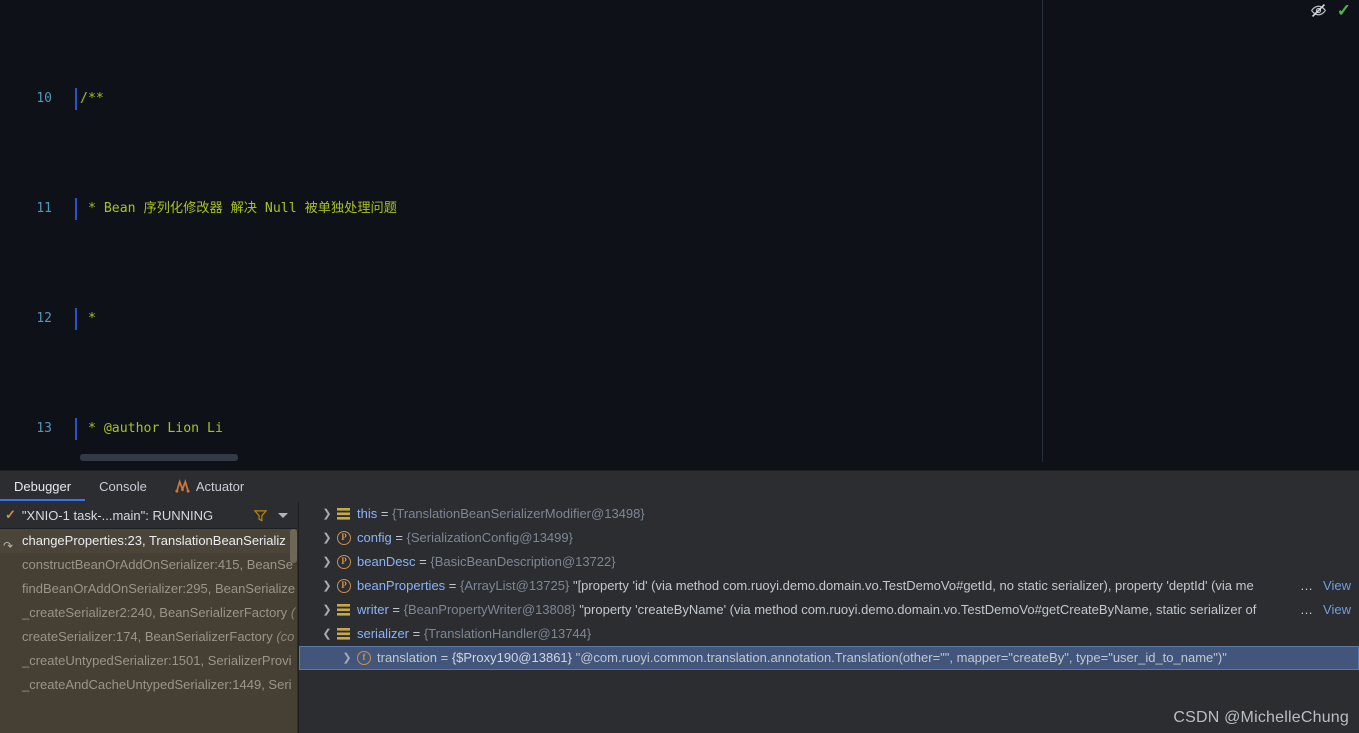  I want to click on tab-debugger: Debugger, so click(43, 486).